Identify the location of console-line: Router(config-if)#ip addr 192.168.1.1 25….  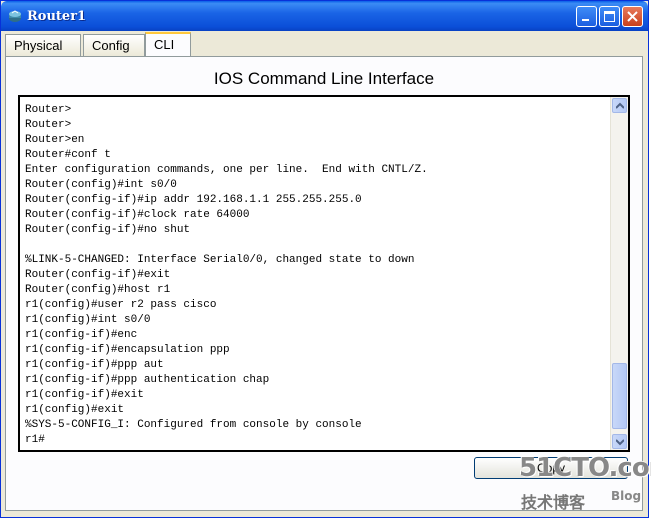
(193, 200).